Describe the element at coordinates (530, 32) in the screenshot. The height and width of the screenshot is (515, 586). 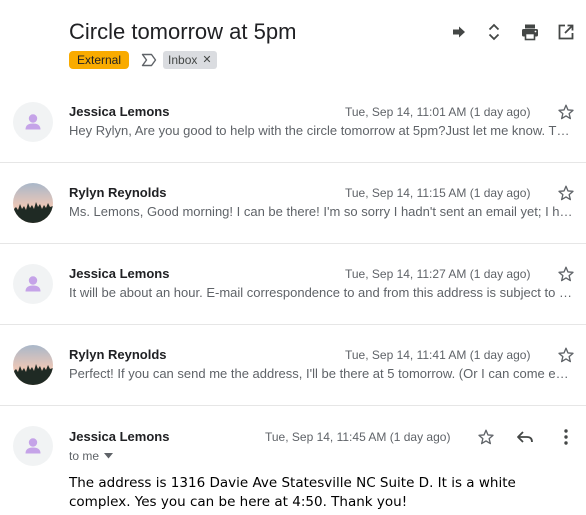
I see `print-icon` at that location.